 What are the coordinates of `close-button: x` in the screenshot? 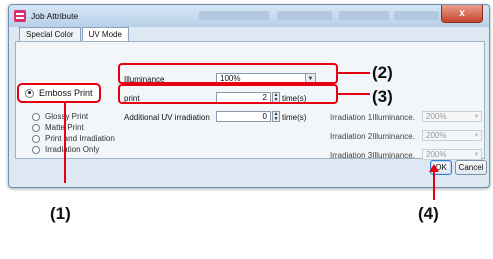 It's located at (462, 14).